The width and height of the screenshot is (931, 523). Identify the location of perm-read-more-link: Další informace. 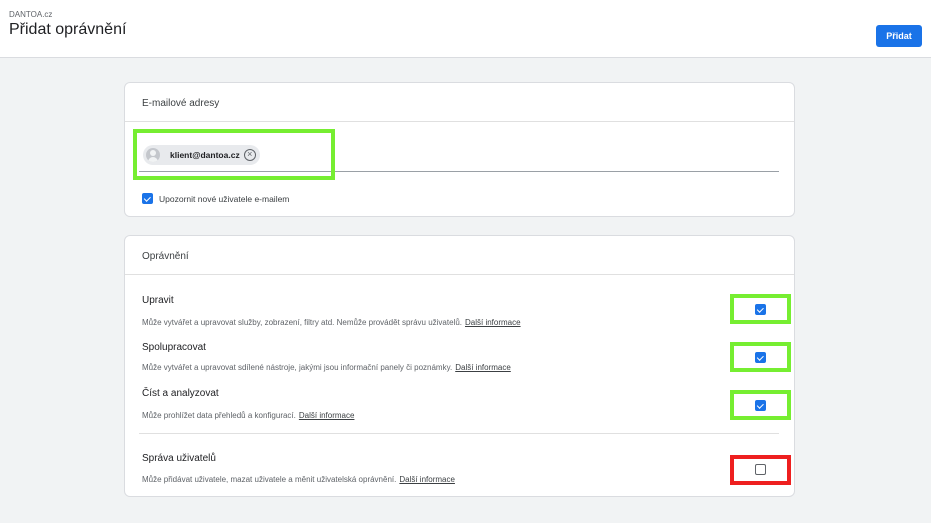
(327, 415).